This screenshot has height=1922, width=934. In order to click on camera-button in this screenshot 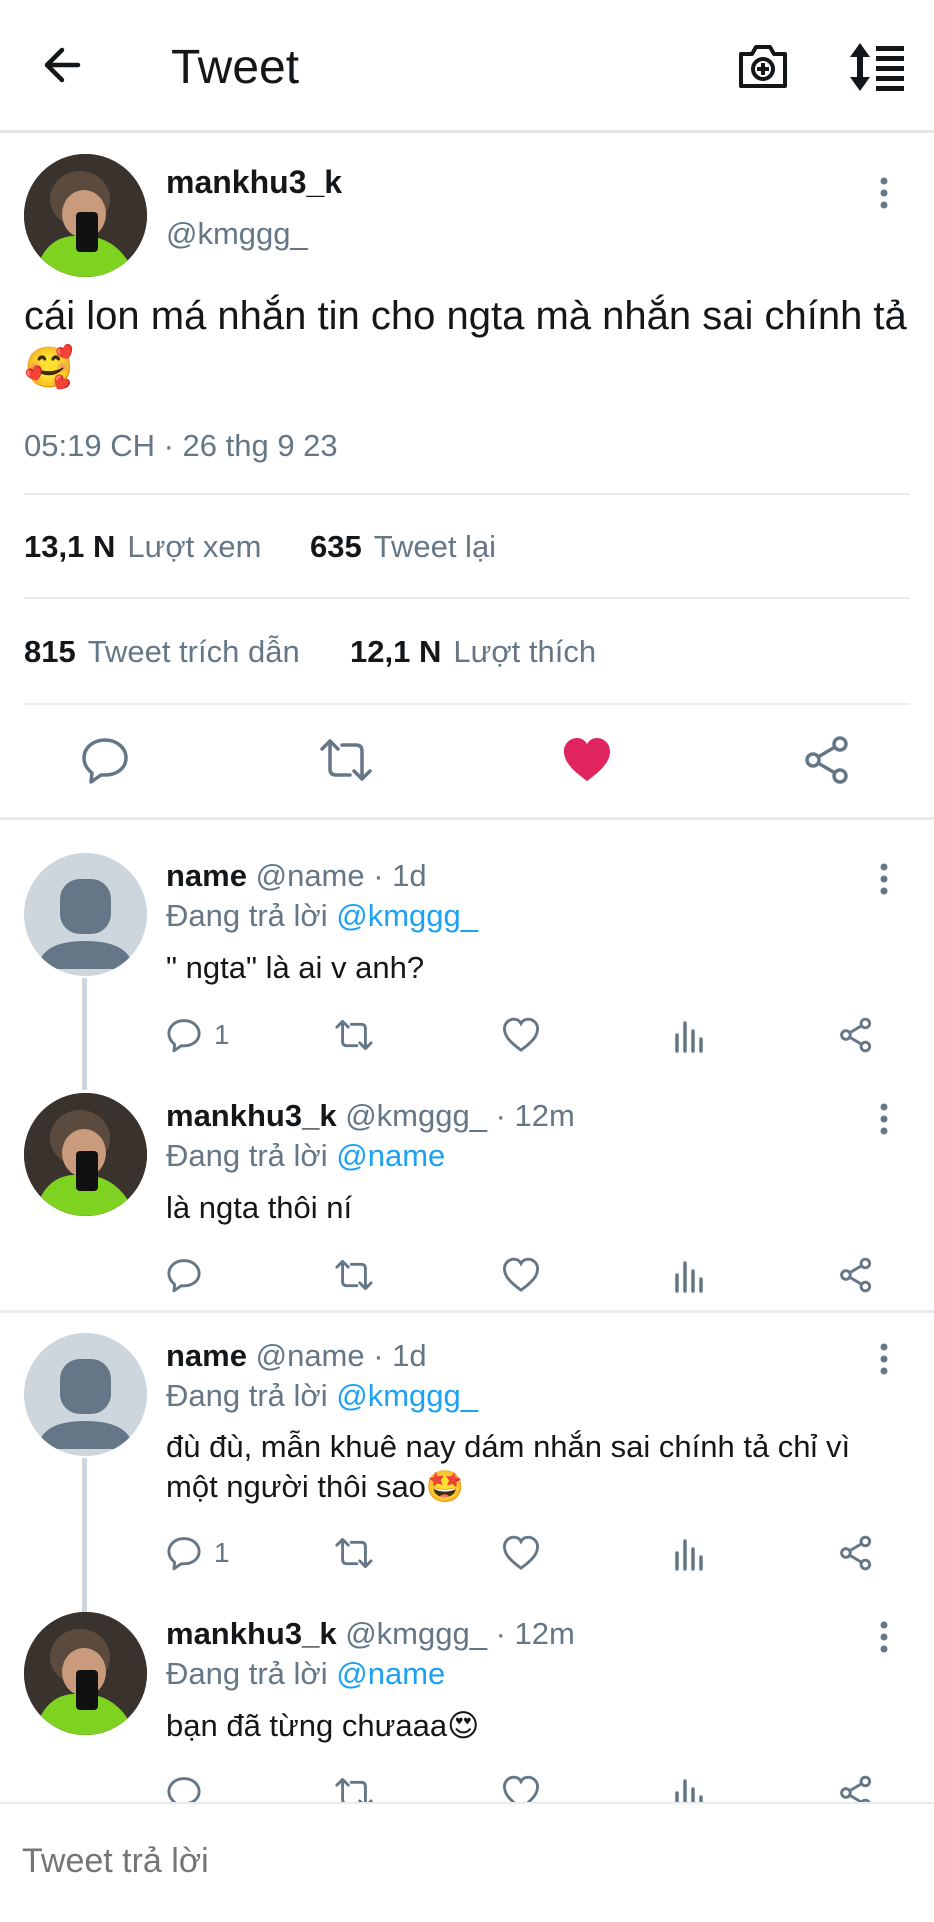, I will do `click(763, 66)`.